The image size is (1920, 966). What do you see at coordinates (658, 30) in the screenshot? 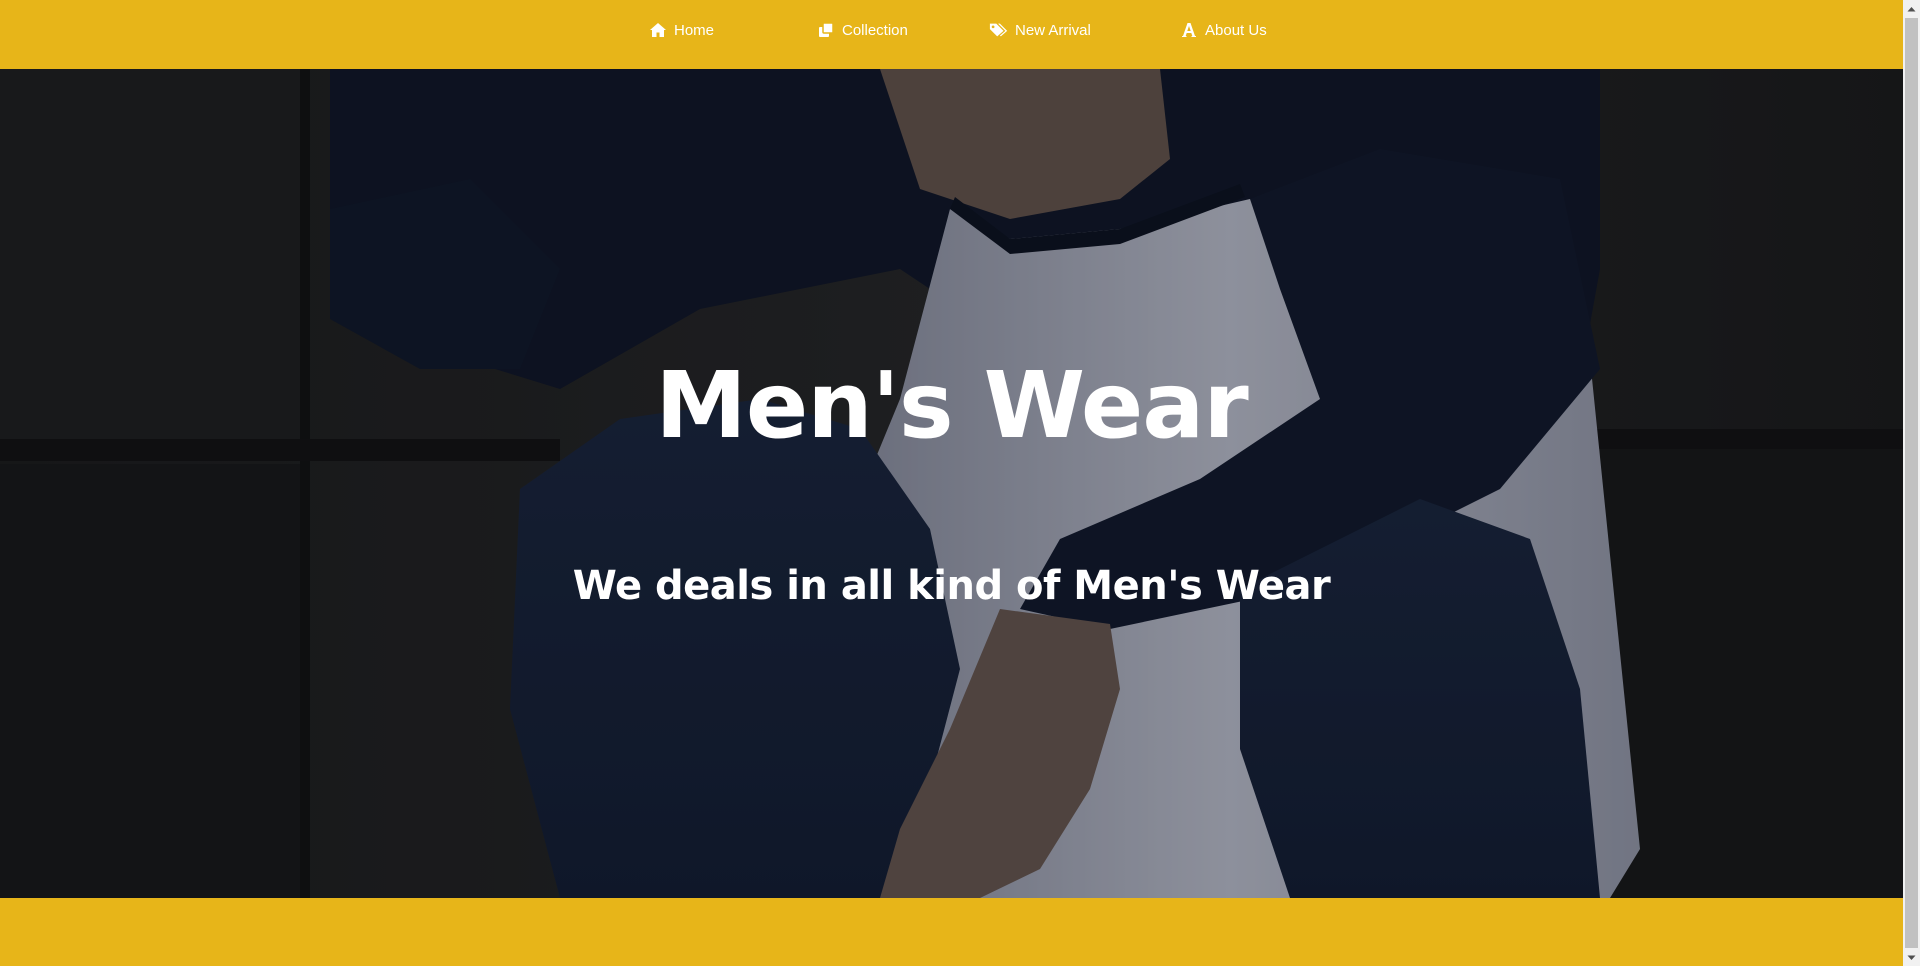
I see `home-icon` at bounding box center [658, 30].